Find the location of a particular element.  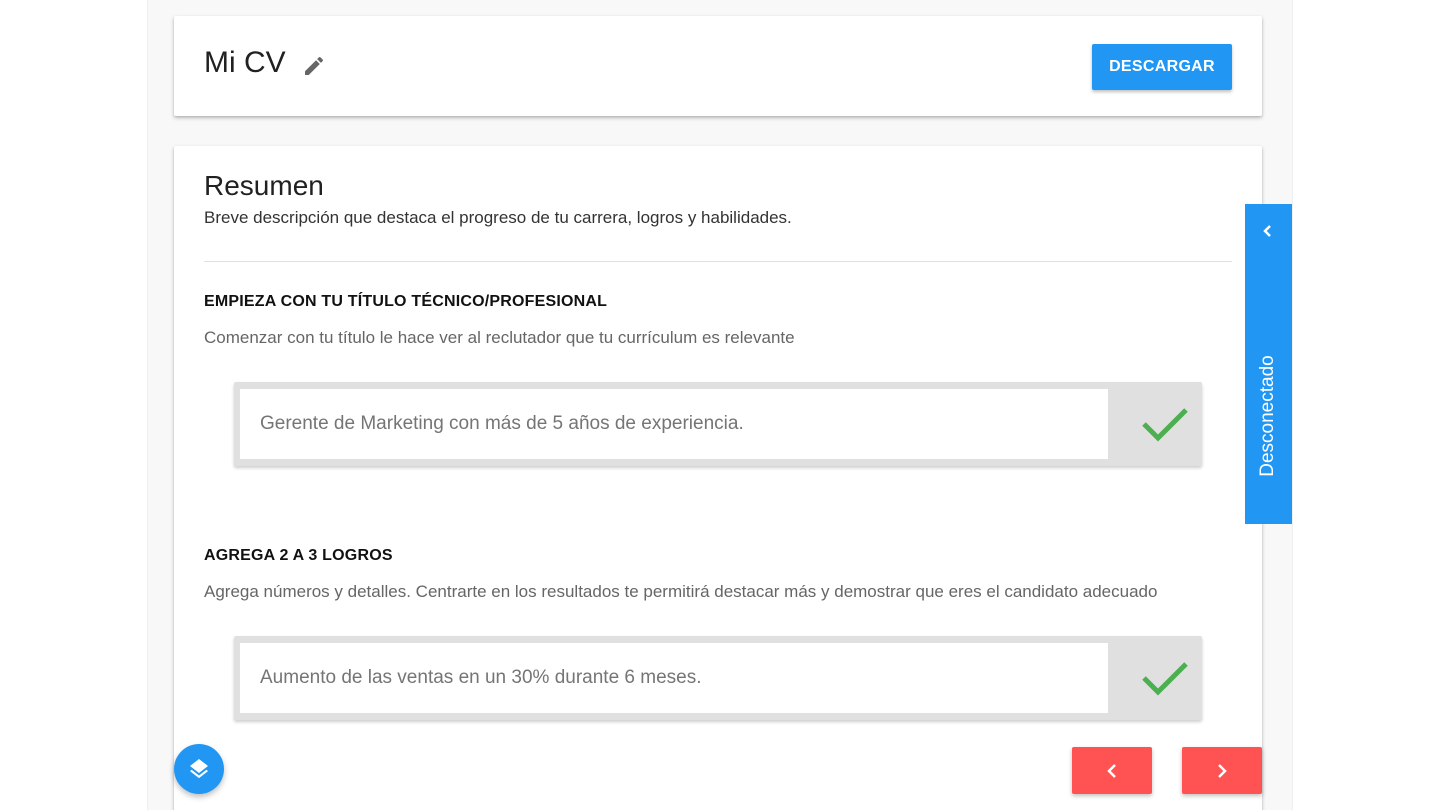

cv-title: Mi CV is located at coordinates (245, 62).